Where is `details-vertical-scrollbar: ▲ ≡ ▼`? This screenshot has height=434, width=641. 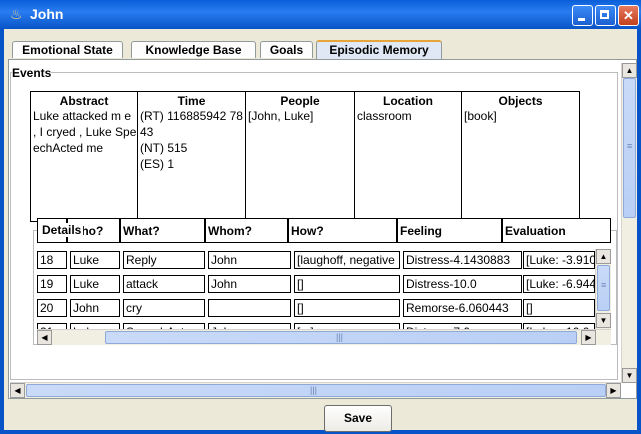
details-vertical-scrollbar: ▲ ≡ ▼ is located at coordinates (603, 289).